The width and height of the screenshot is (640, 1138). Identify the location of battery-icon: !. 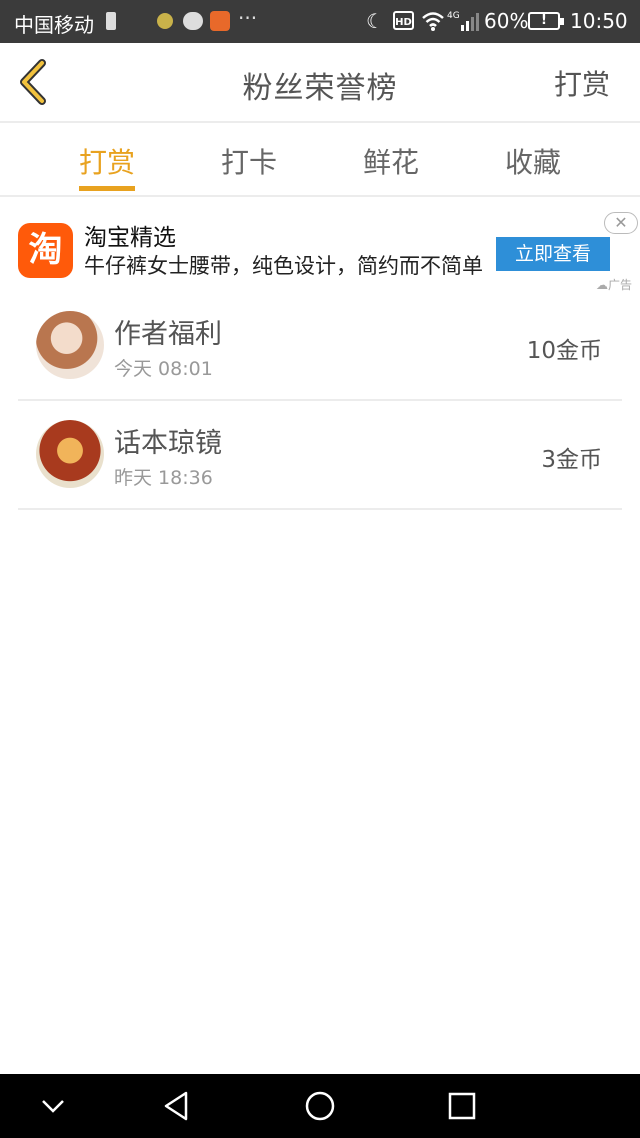
(546, 21).